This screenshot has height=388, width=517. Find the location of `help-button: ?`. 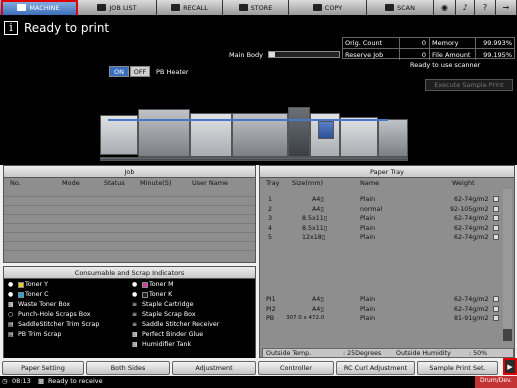

help-button: ? is located at coordinates (485, 7).